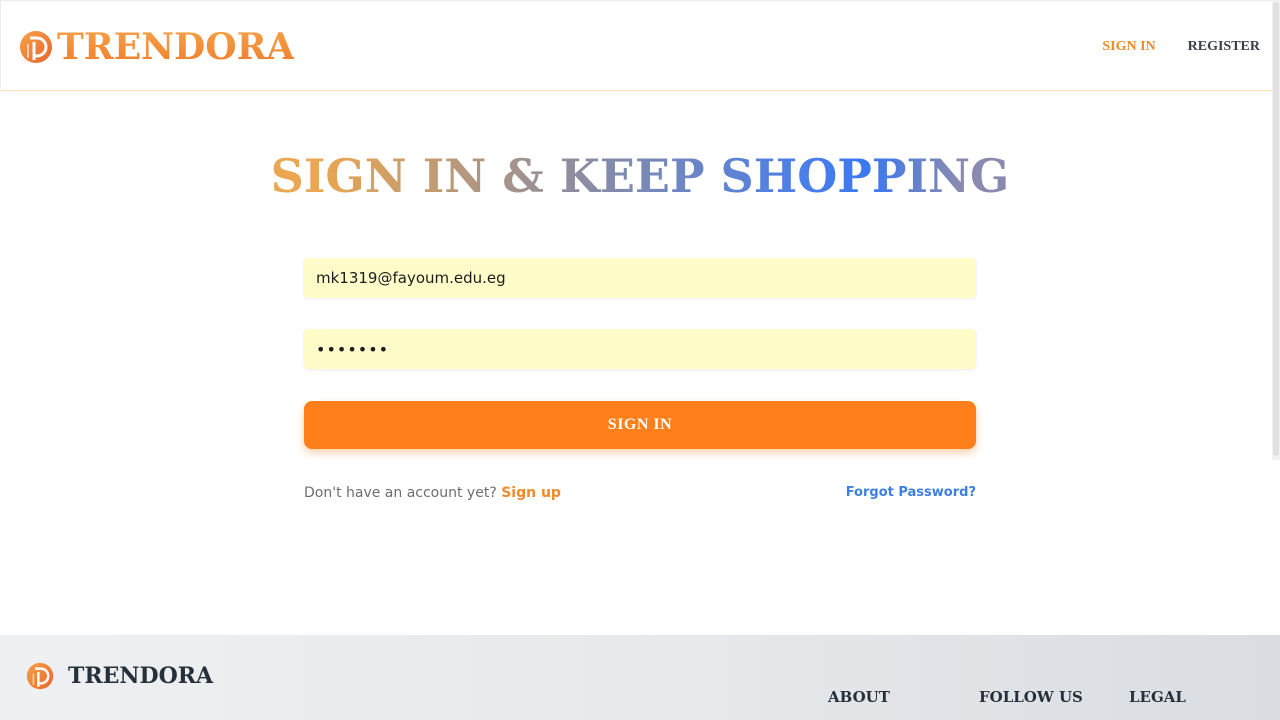  I want to click on top-nav: SIGN IN REGISTER, so click(1181, 47).